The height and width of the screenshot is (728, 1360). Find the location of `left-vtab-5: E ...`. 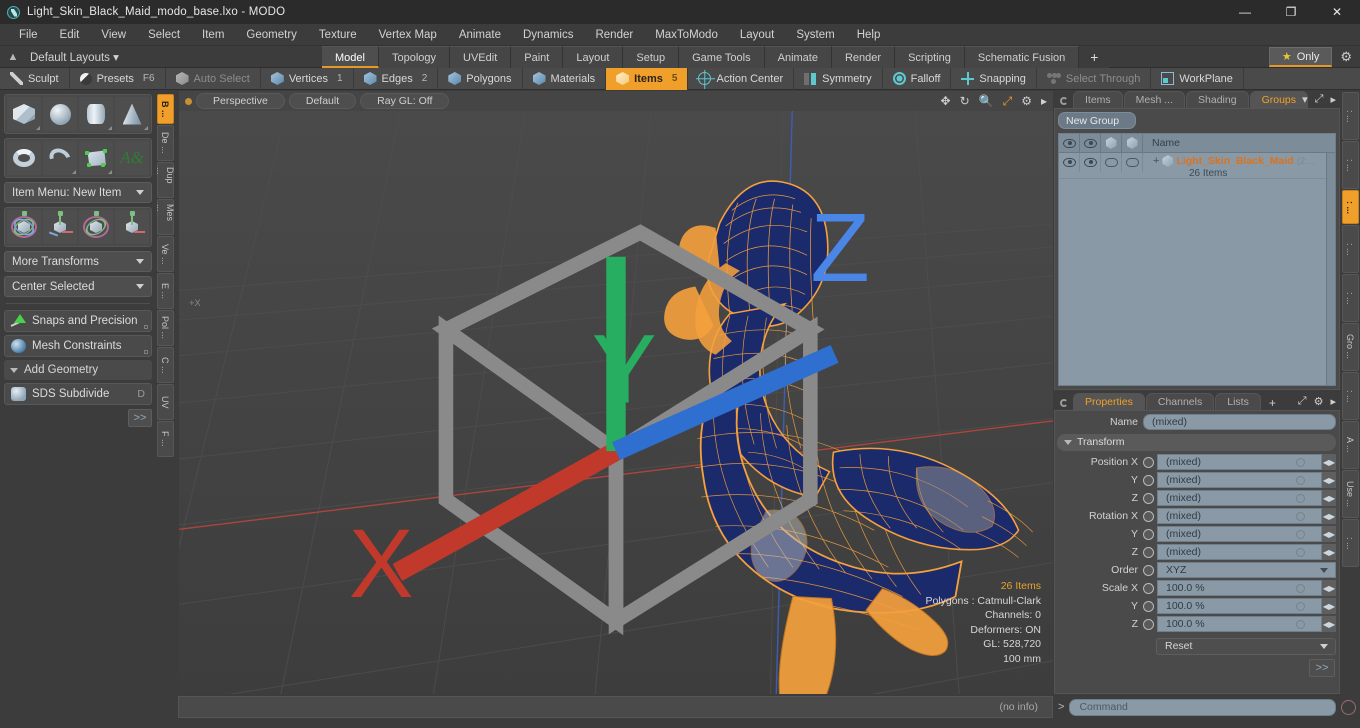

left-vtab-5: E ... is located at coordinates (165, 291).